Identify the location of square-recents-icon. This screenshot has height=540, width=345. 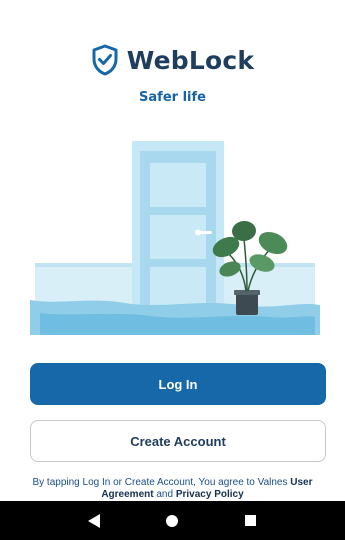
(251, 520).